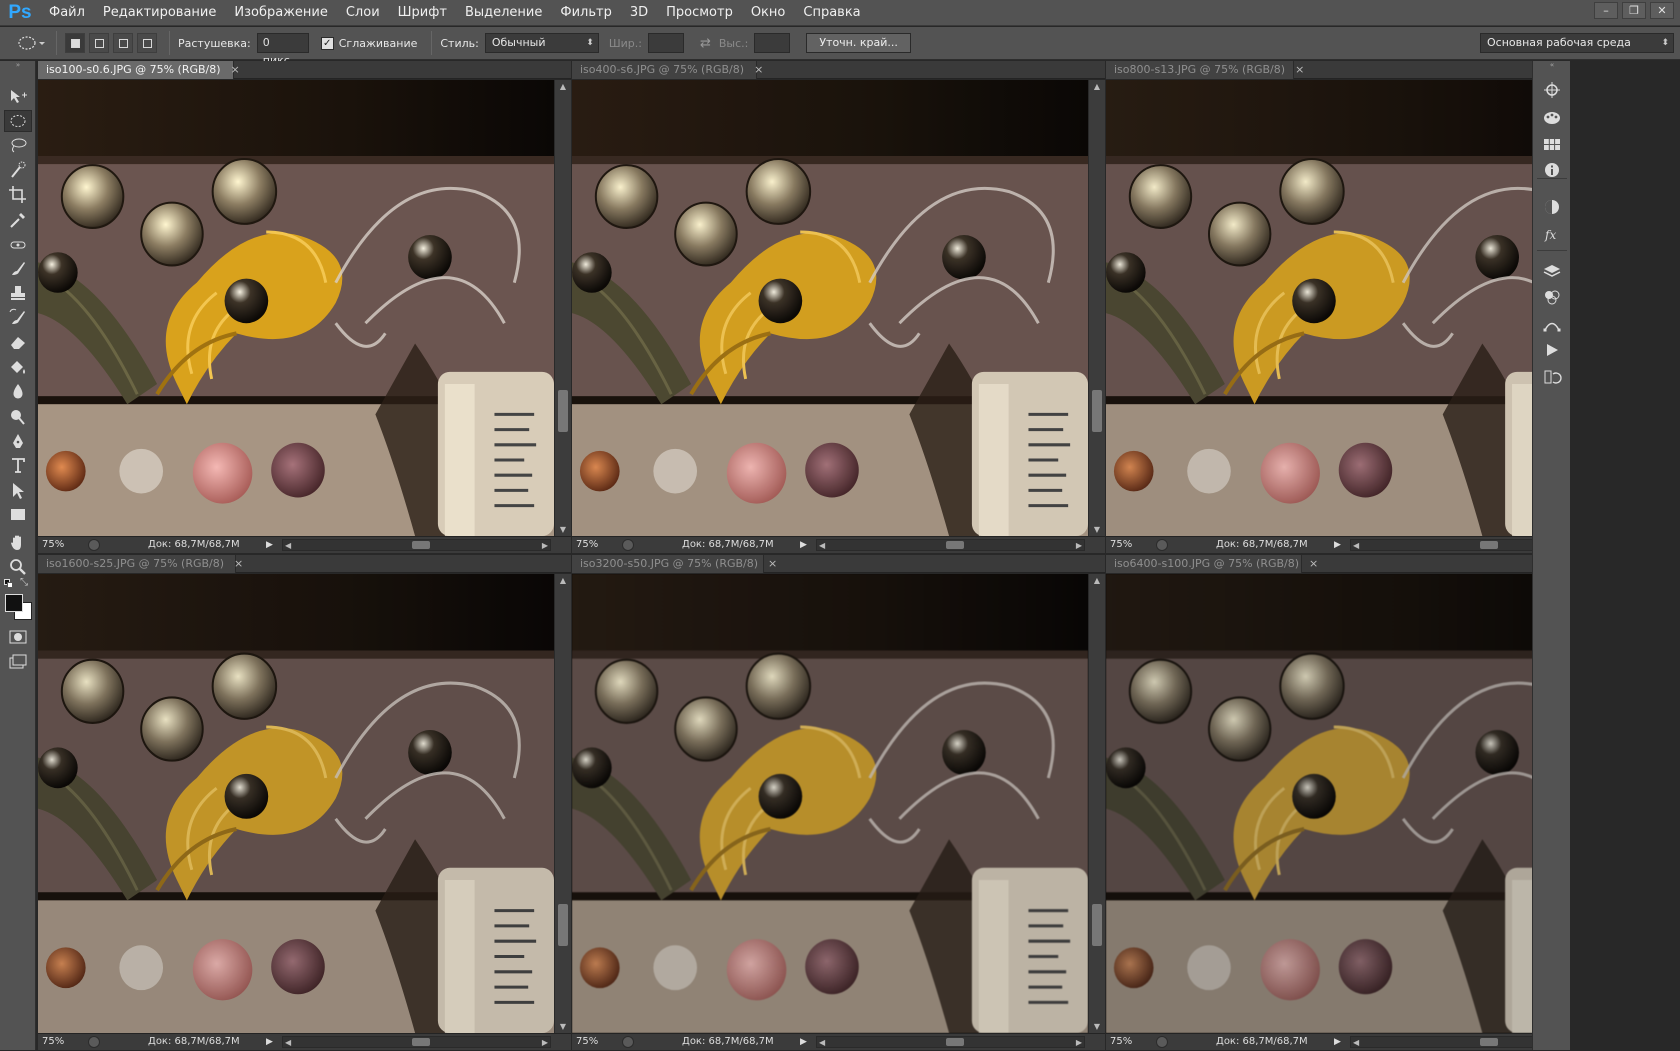 The height and width of the screenshot is (1051, 1680). I want to click on menu-3: Слои, so click(363, 13).